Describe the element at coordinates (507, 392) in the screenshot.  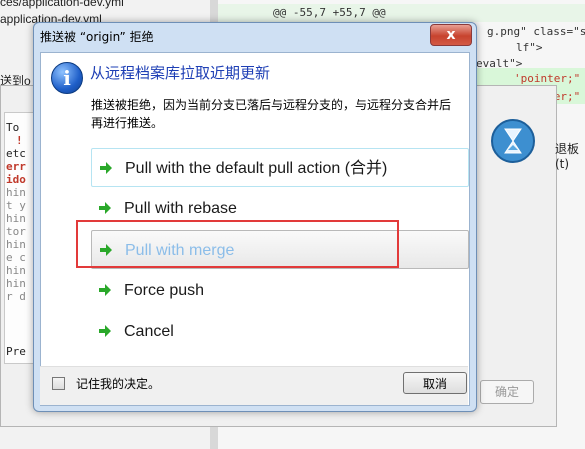
I see `confirm-button: 确定` at that location.